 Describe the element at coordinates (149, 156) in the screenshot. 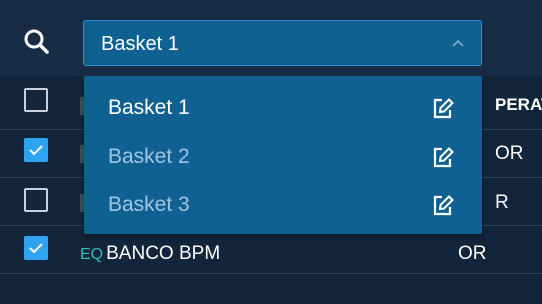

I see `dropdown-item-label: Basket 2` at that location.